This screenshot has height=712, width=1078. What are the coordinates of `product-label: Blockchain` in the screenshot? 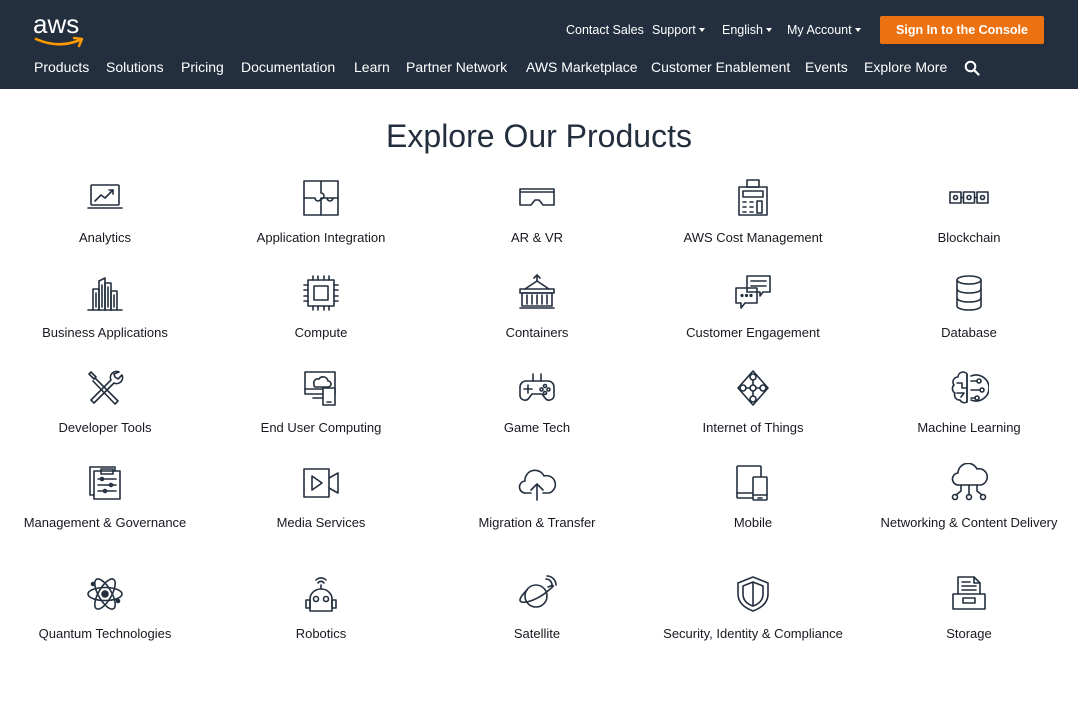 It's located at (969, 237).